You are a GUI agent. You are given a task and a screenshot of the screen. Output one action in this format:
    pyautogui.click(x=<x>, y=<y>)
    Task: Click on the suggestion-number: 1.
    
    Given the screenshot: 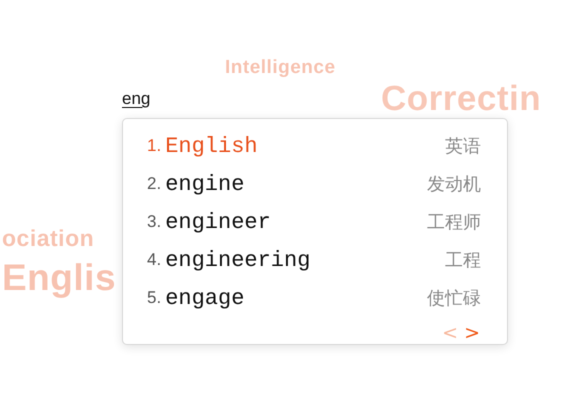 What is the action you would take?
    pyautogui.click(x=154, y=146)
    